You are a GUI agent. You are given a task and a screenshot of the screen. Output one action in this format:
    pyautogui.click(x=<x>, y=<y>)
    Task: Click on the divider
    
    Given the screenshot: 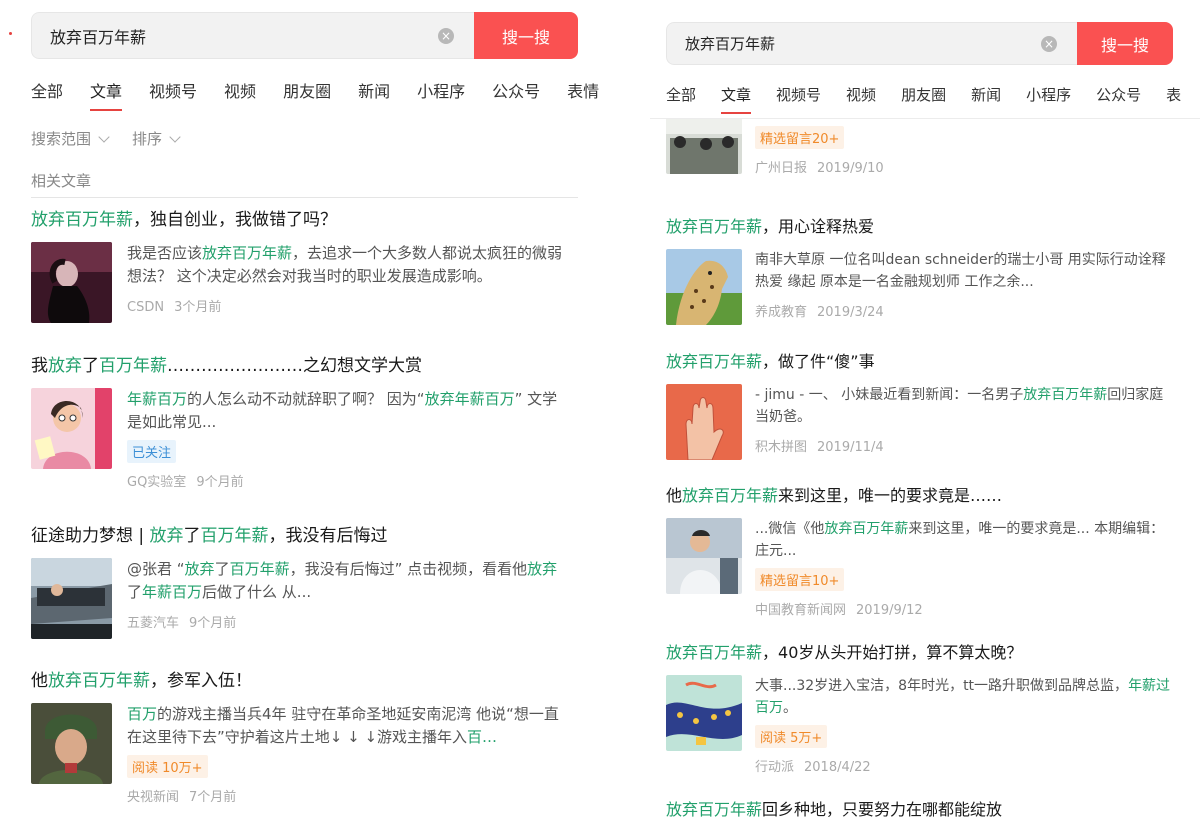 What is the action you would take?
    pyautogui.click(x=304, y=197)
    